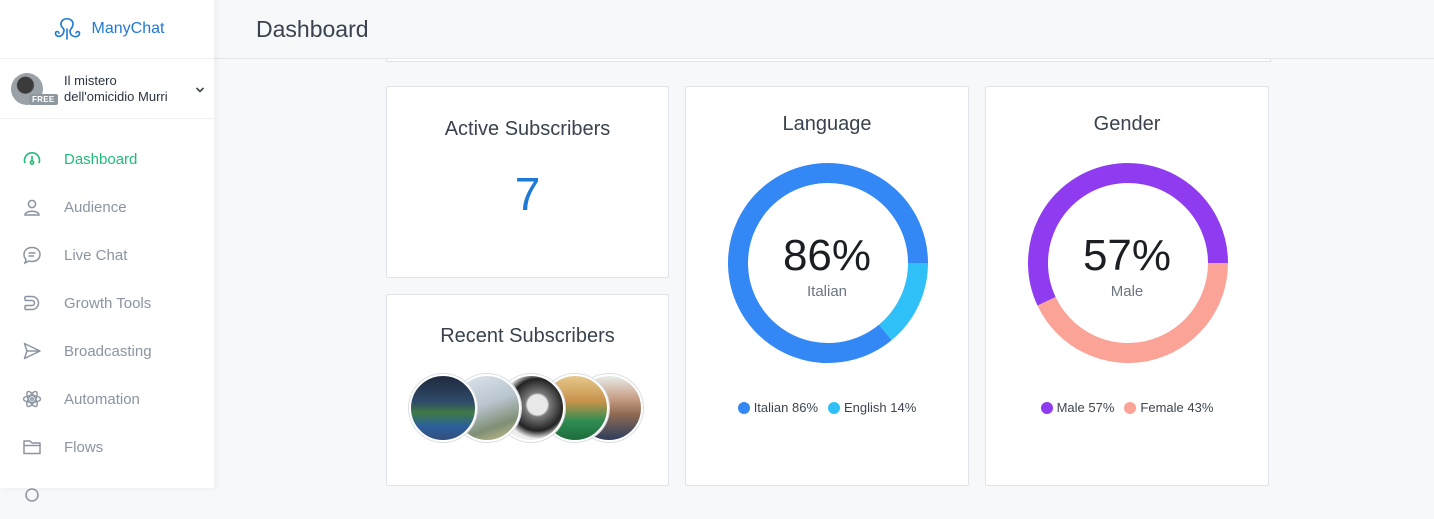  I want to click on legend-item-male: Male 57%, so click(1077, 407).